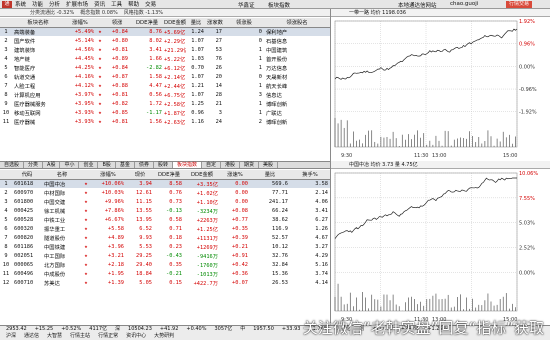  What do you see at coordinates (297, 49) in the screenshot?
I see `lead-stock-name: 中国建筑` at bounding box center [297, 49].